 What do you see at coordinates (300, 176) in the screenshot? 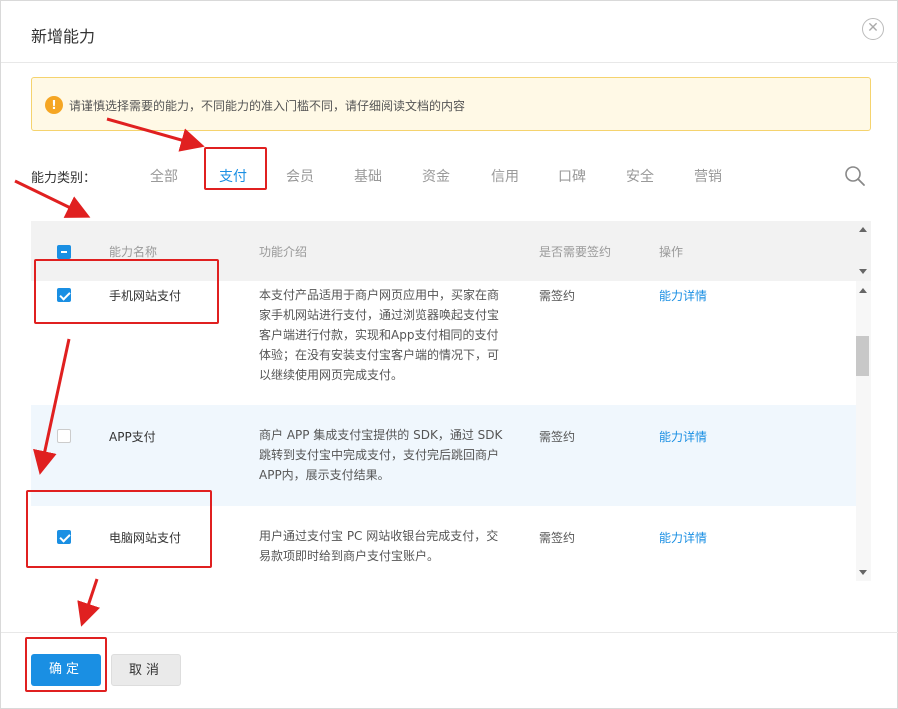
I see `tab-member: 会员` at bounding box center [300, 176].